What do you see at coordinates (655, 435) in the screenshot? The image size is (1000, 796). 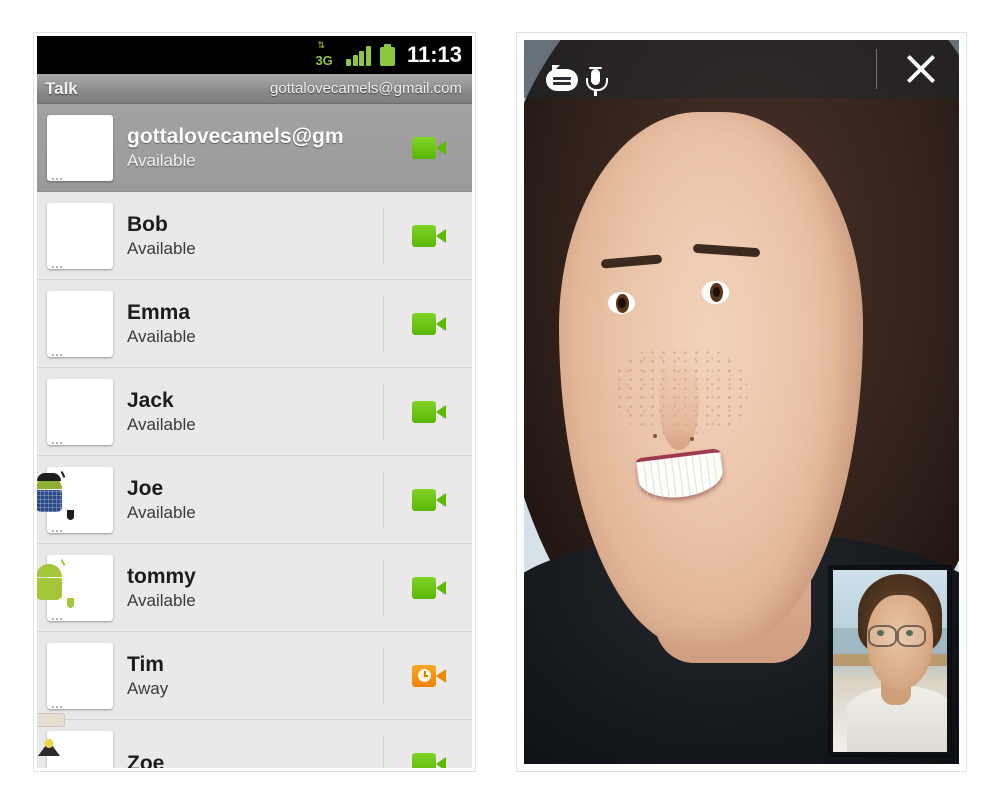 I see `video-mole-left` at bounding box center [655, 435].